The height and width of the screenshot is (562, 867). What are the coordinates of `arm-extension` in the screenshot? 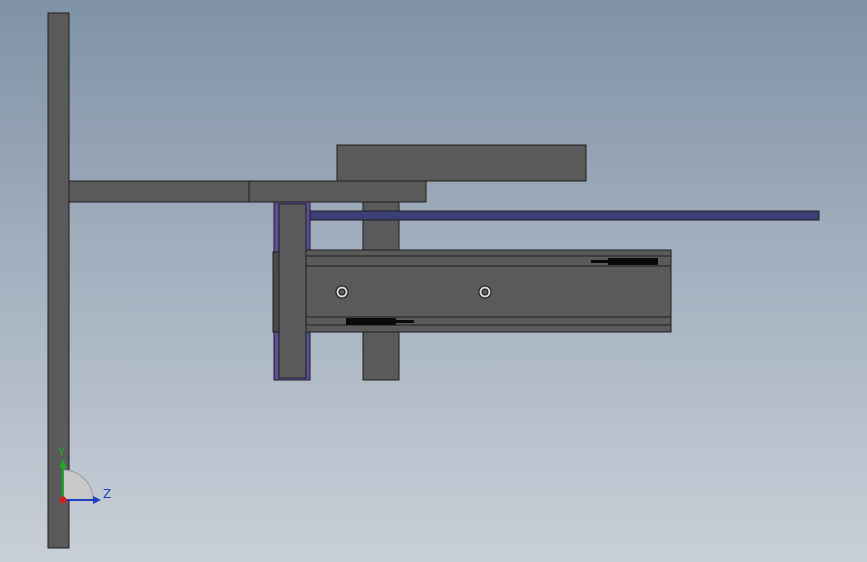 It's located at (337, 191).